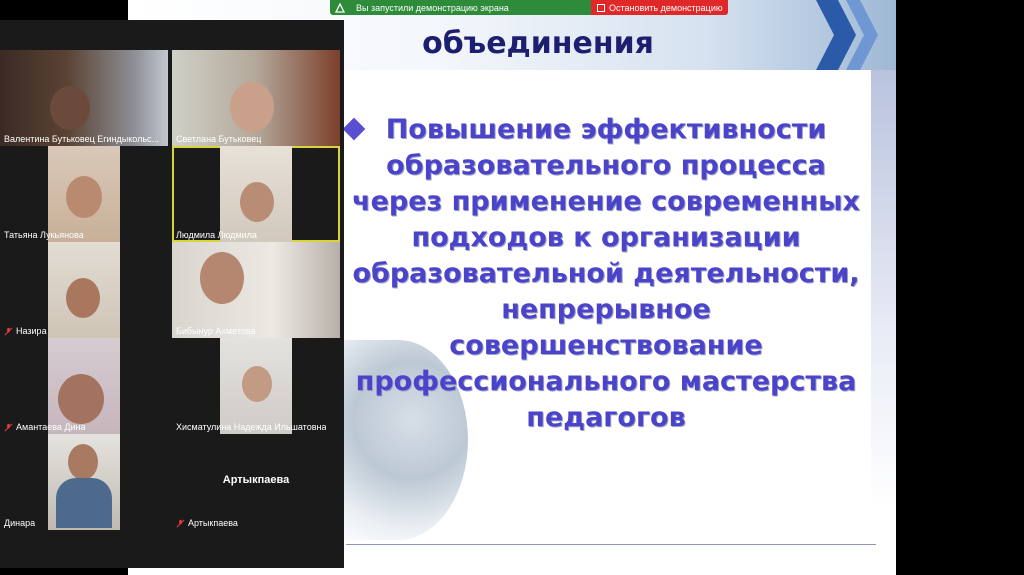 The width and height of the screenshot is (1024, 575). Describe the element at coordinates (666, 7) in the screenshot. I see `stop-share-label: Остановить демонстрацию` at that location.